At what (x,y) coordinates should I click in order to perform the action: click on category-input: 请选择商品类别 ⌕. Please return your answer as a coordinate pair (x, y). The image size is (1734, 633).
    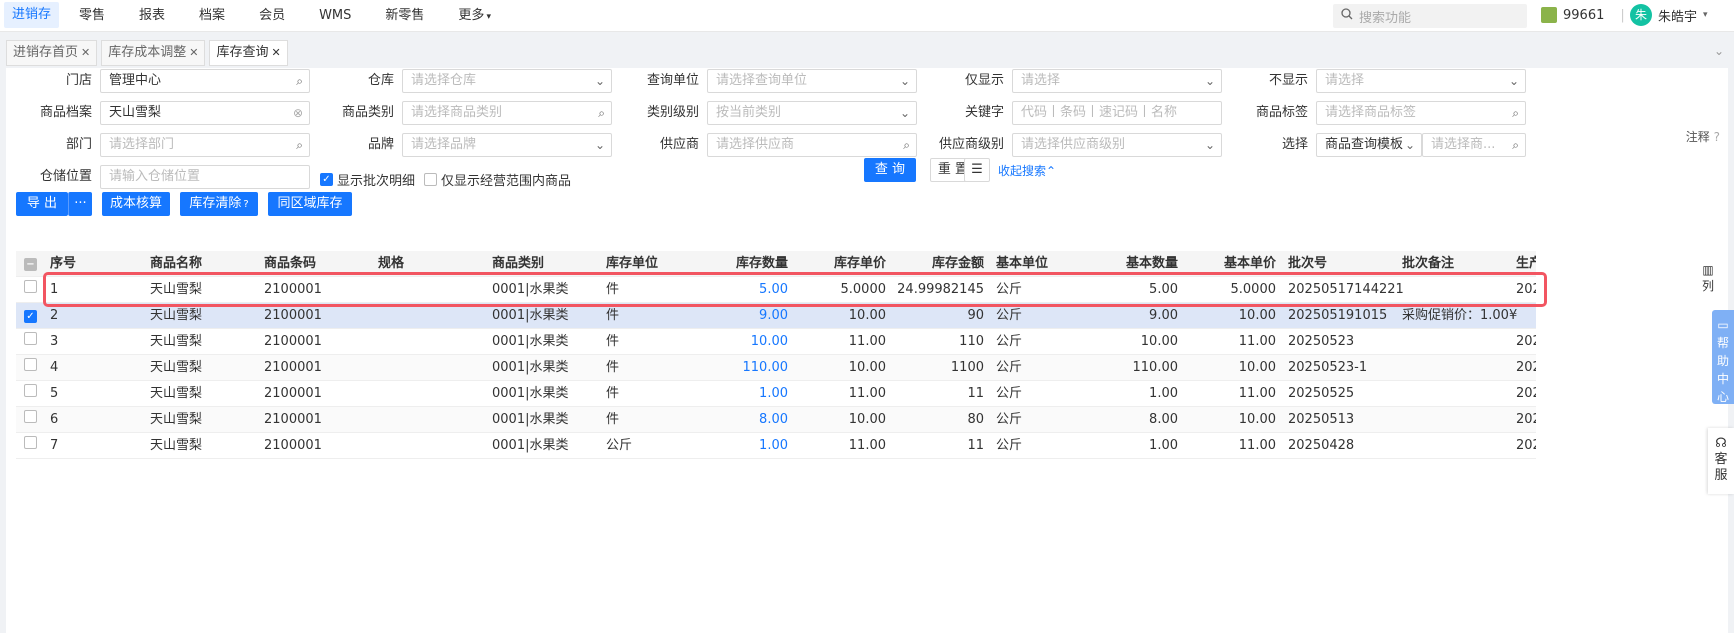
    Looking at the image, I should click on (507, 113).